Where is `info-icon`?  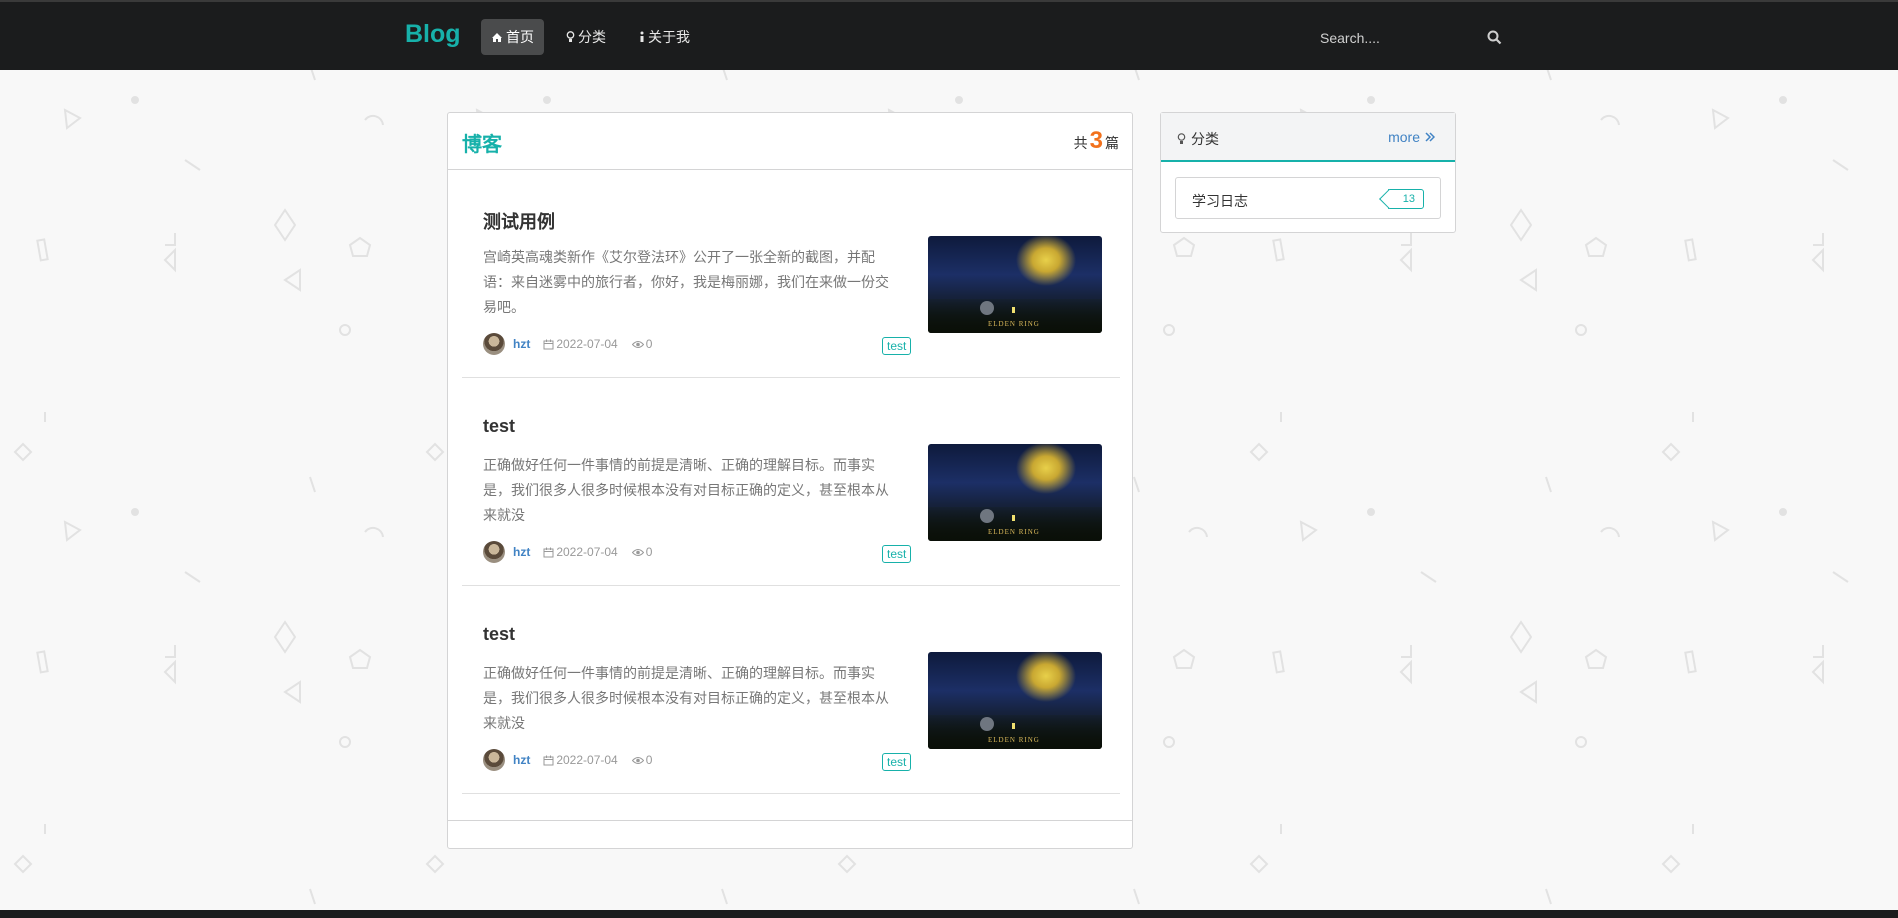 info-icon is located at coordinates (642, 36).